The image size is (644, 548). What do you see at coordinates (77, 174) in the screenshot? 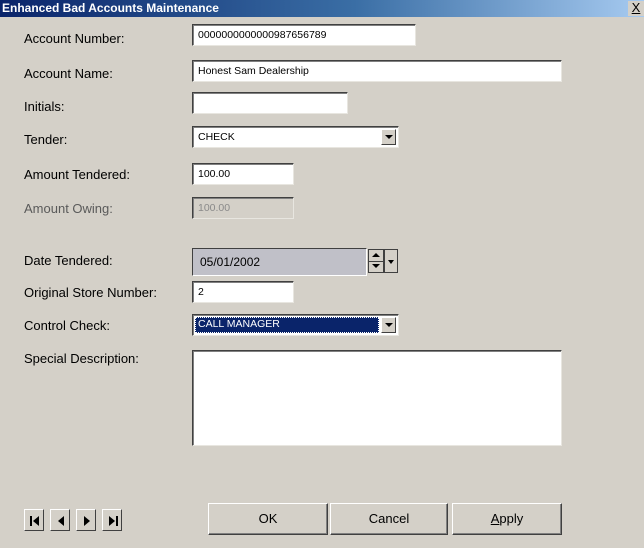
I see `amount-tendered-label: Amount Tendered:` at bounding box center [77, 174].